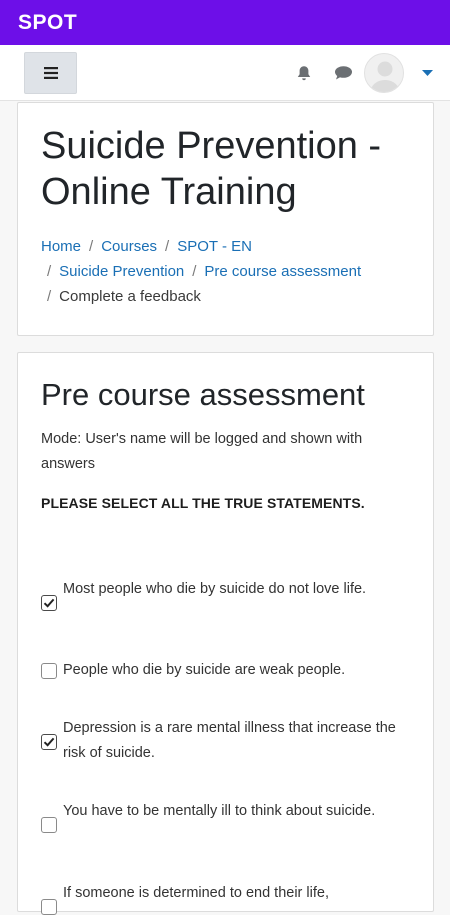 This screenshot has width=450, height=915. What do you see at coordinates (121, 271) in the screenshot?
I see `breadcrumb-suicide-prevention: Suicide Prevention` at bounding box center [121, 271].